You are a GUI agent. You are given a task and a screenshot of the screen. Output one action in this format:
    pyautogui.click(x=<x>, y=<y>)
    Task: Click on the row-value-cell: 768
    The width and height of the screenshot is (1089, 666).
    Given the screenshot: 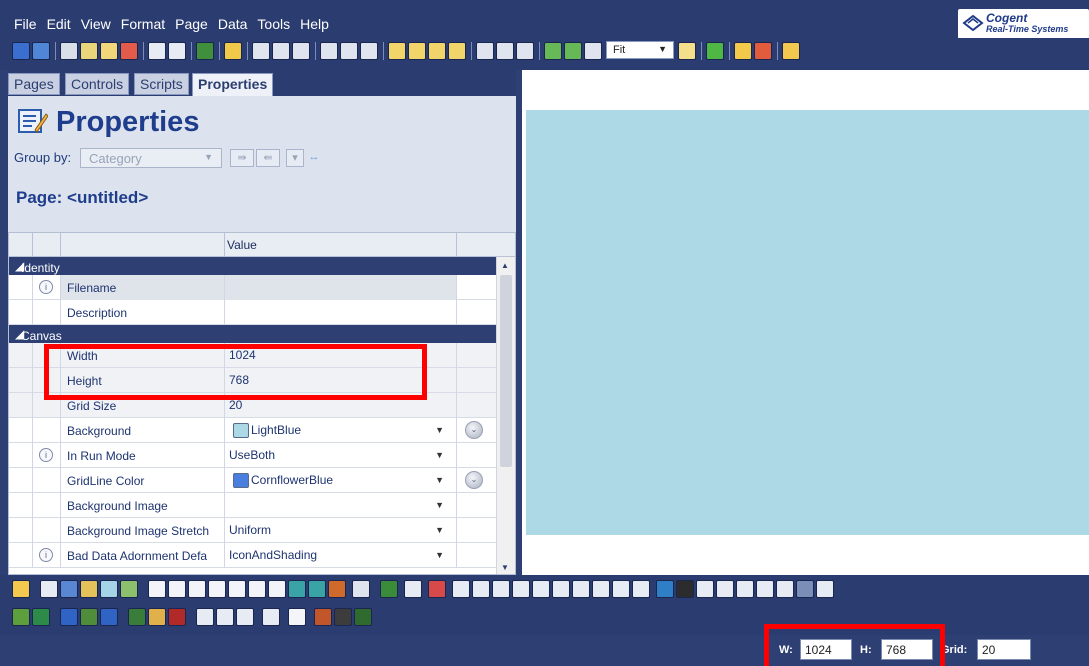 What is the action you would take?
    pyautogui.click(x=341, y=380)
    